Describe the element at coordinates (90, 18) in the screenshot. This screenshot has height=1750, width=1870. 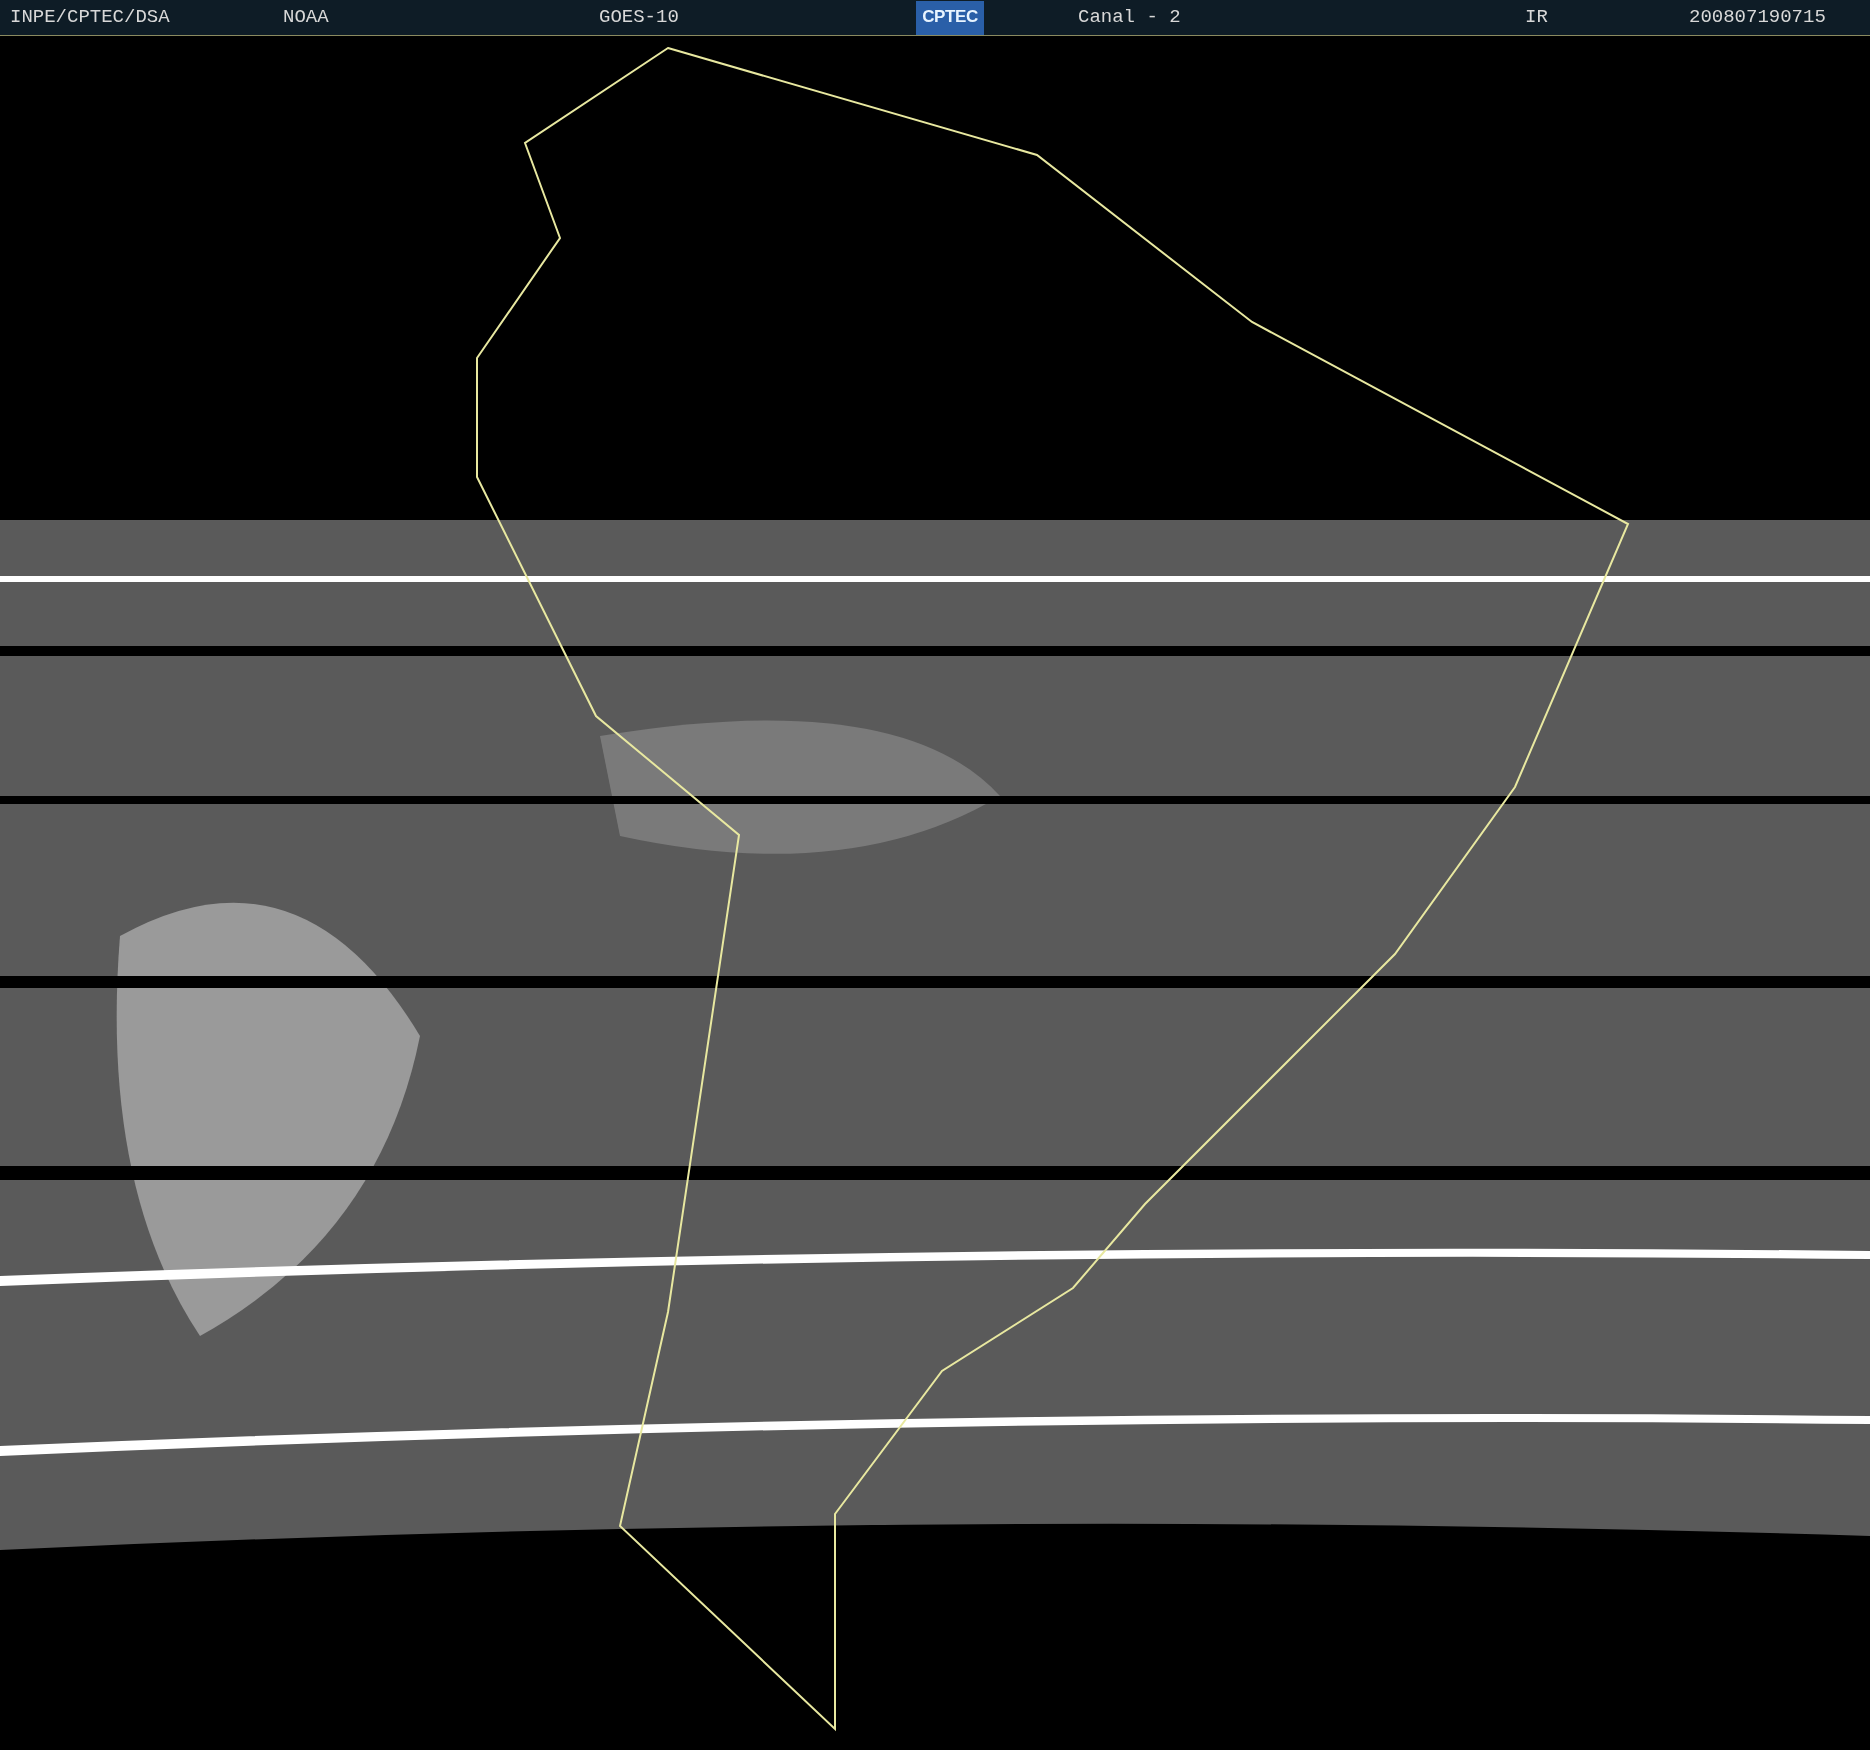
I see `header-label: INPE/CPTEC/DSA` at that location.